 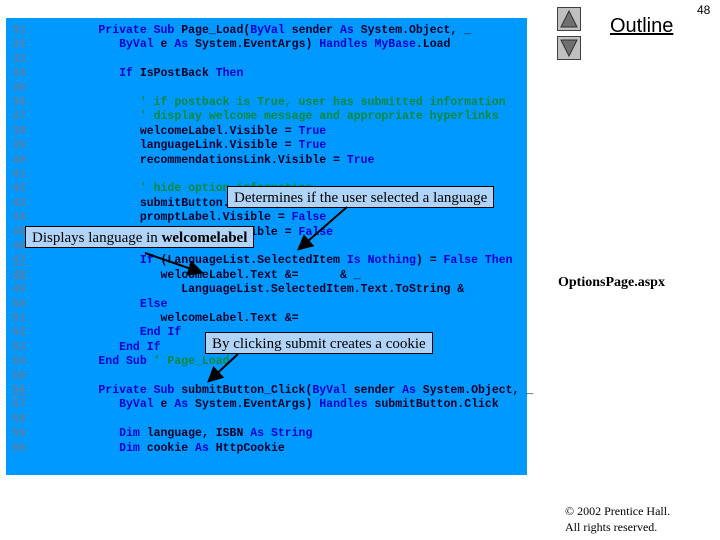 I want to click on line-number: 58, so click(x=19, y=419).